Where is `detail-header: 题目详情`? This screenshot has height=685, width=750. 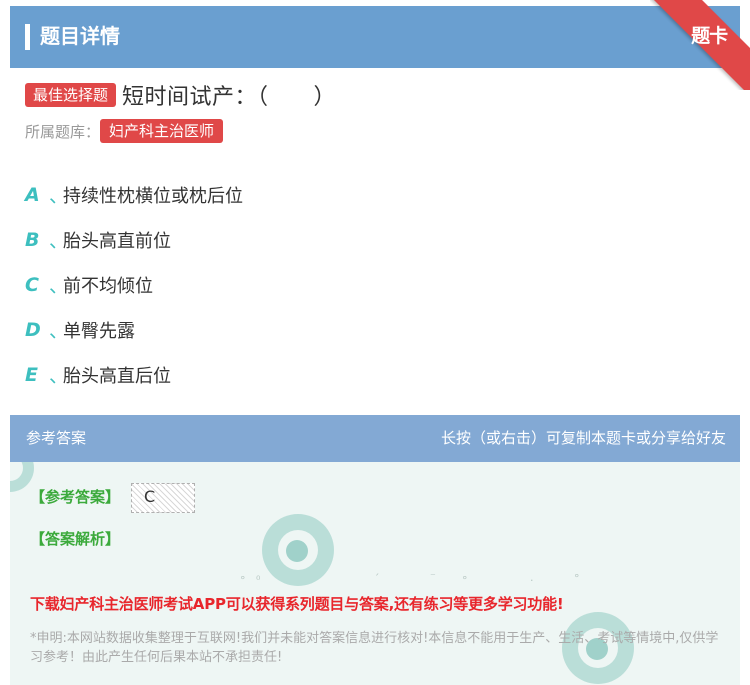
detail-header: 题目详情 is located at coordinates (375, 37).